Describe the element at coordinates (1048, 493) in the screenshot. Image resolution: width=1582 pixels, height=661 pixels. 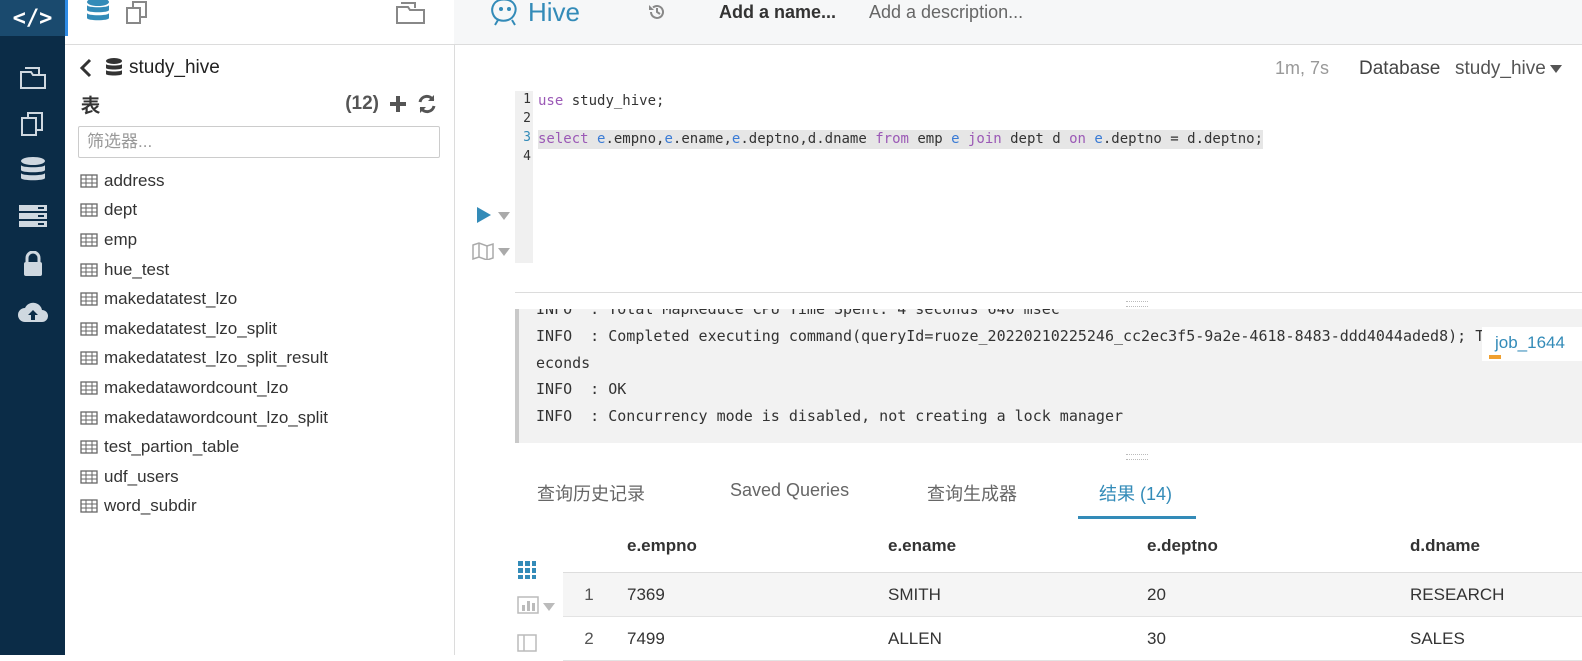
I see `result-tabs: 查询历史记录 Saved Queries 查询生成器 结果 (14)` at that location.